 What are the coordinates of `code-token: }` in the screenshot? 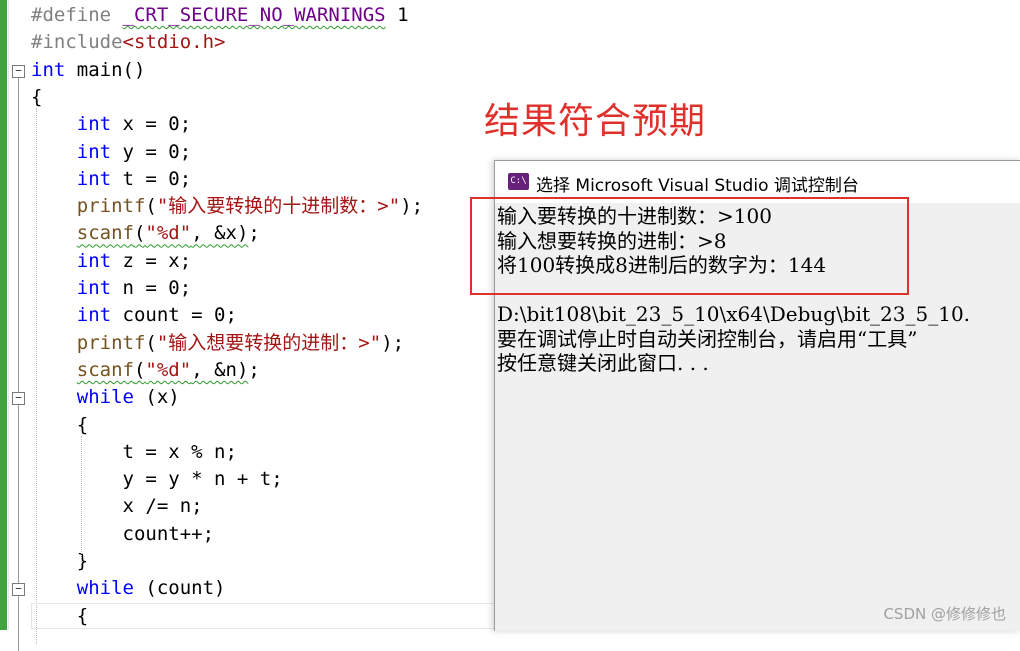 It's located at (60, 561).